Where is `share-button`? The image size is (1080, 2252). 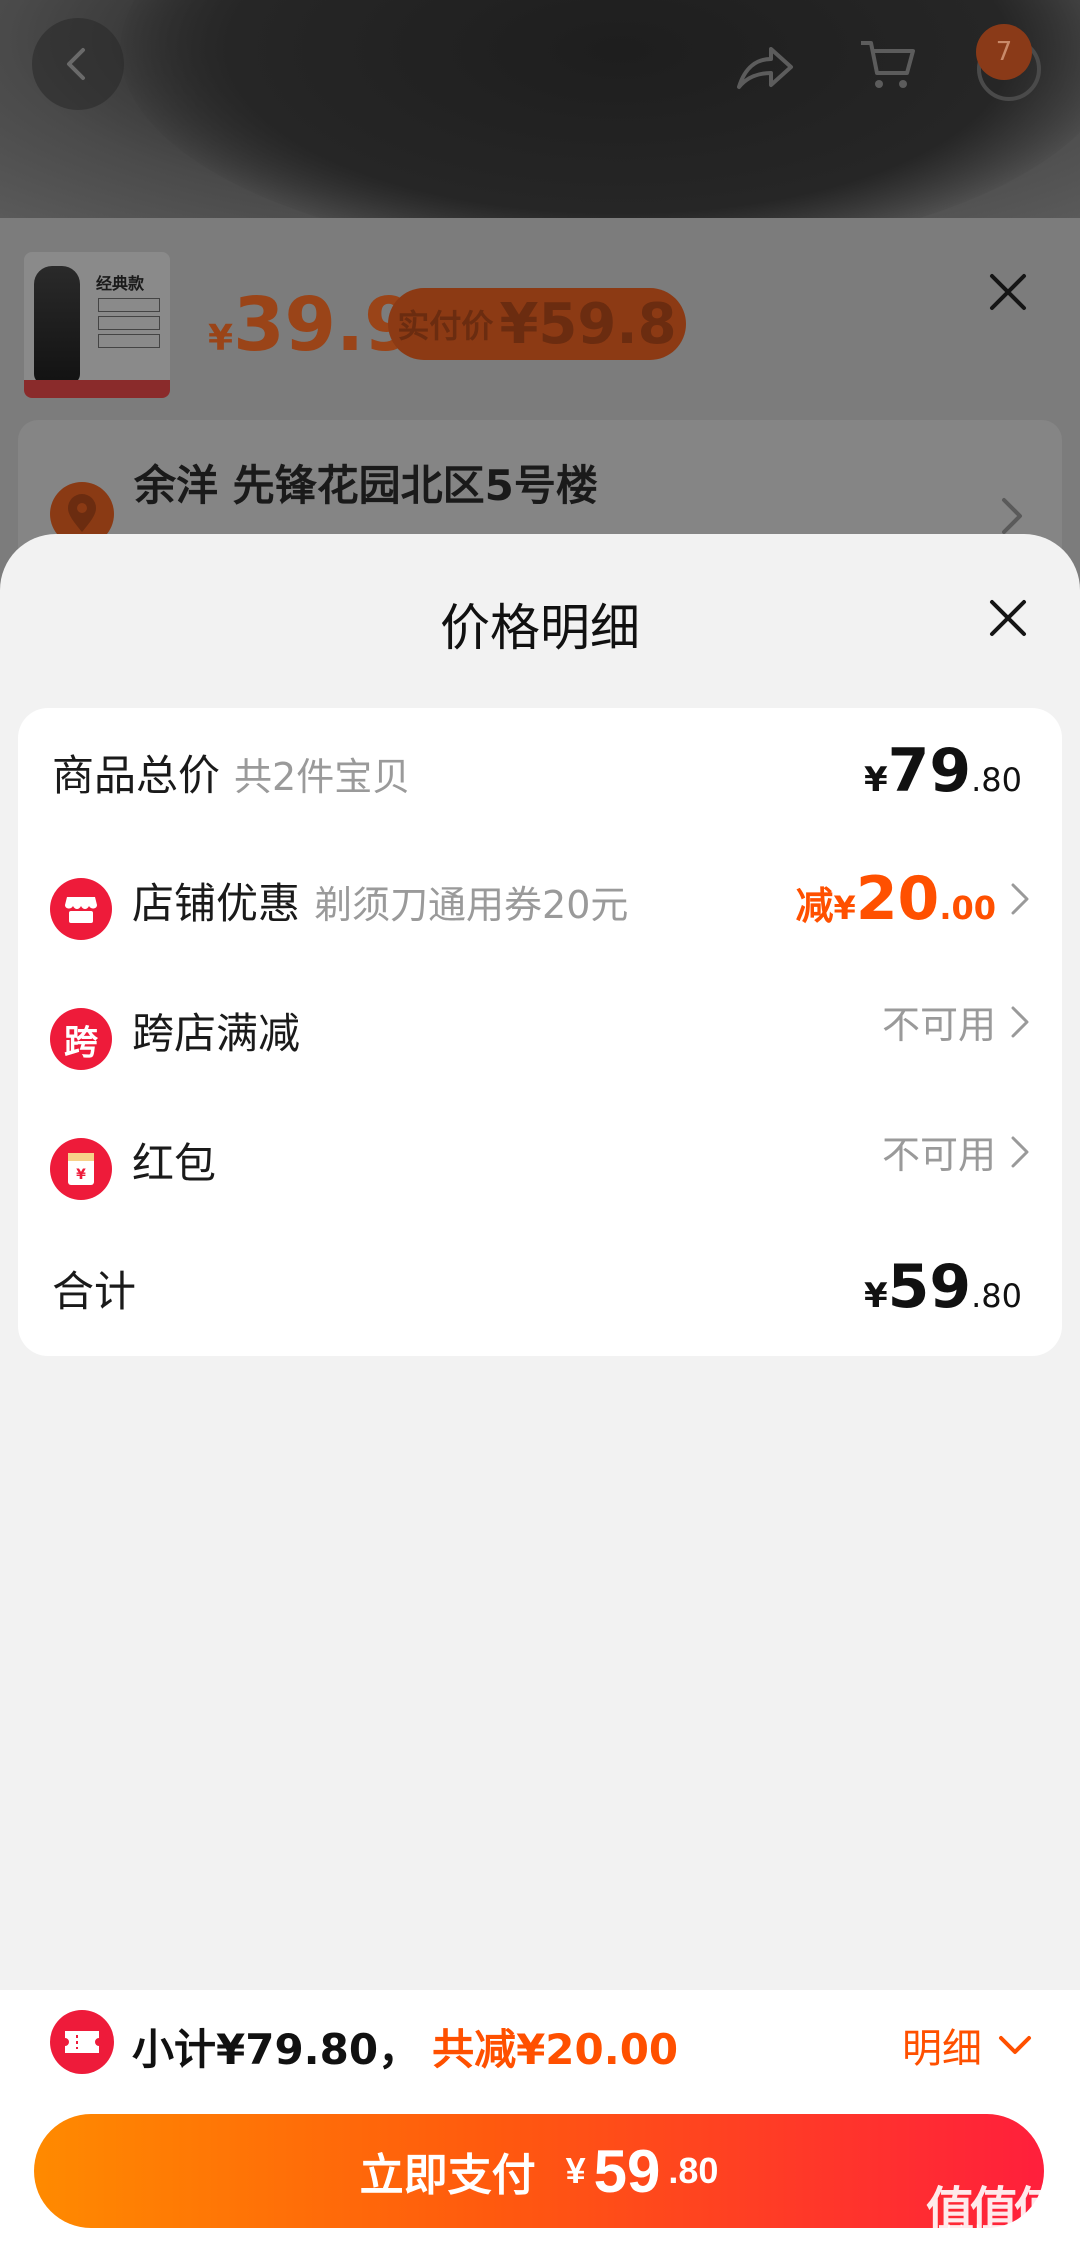 share-button is located at coordinates (765, 67).